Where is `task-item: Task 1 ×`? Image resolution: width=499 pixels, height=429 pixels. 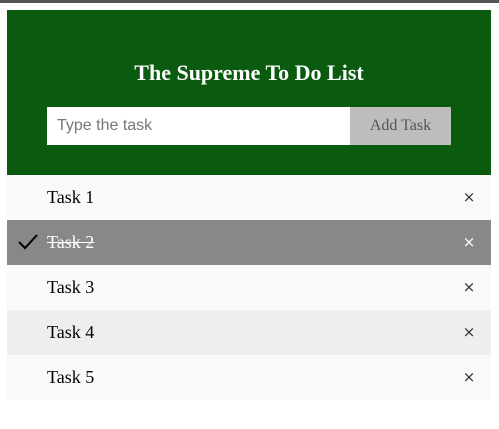 task-item: Task 1 × is located at coordinates (249, 197).